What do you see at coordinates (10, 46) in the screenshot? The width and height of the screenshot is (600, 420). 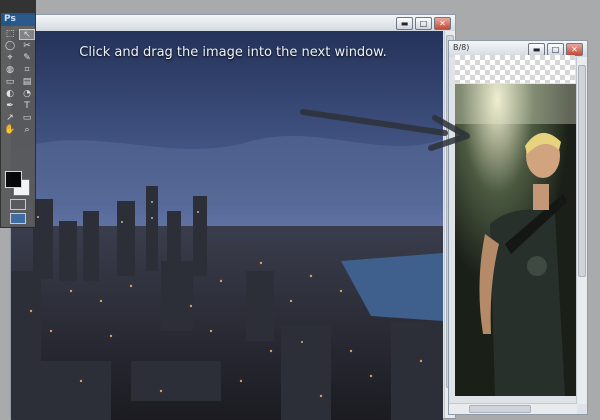 I see `lasso-tool-icon: ◯` at bounding box center [10, 46].